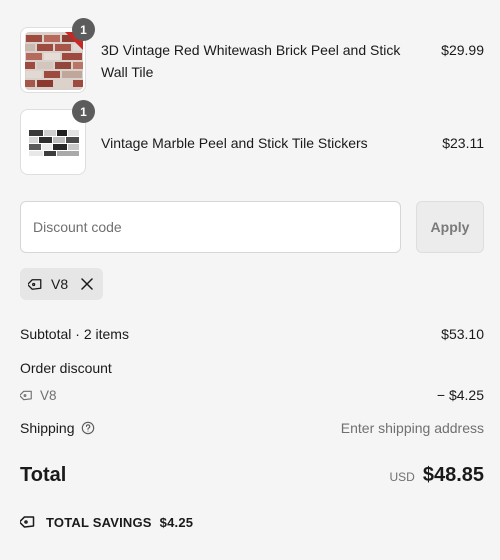  What do you see at coordinates (54, 143) in the screenshot?
I see `marble-tile-image` at bounding box center [54, 143].